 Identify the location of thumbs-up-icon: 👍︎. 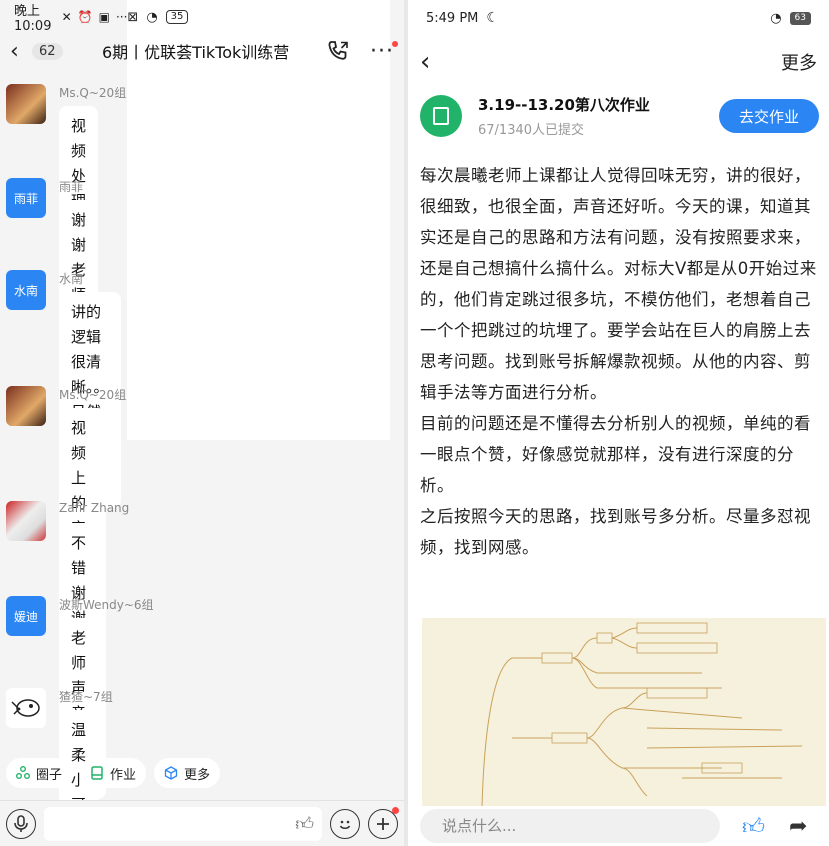
(304, 824).